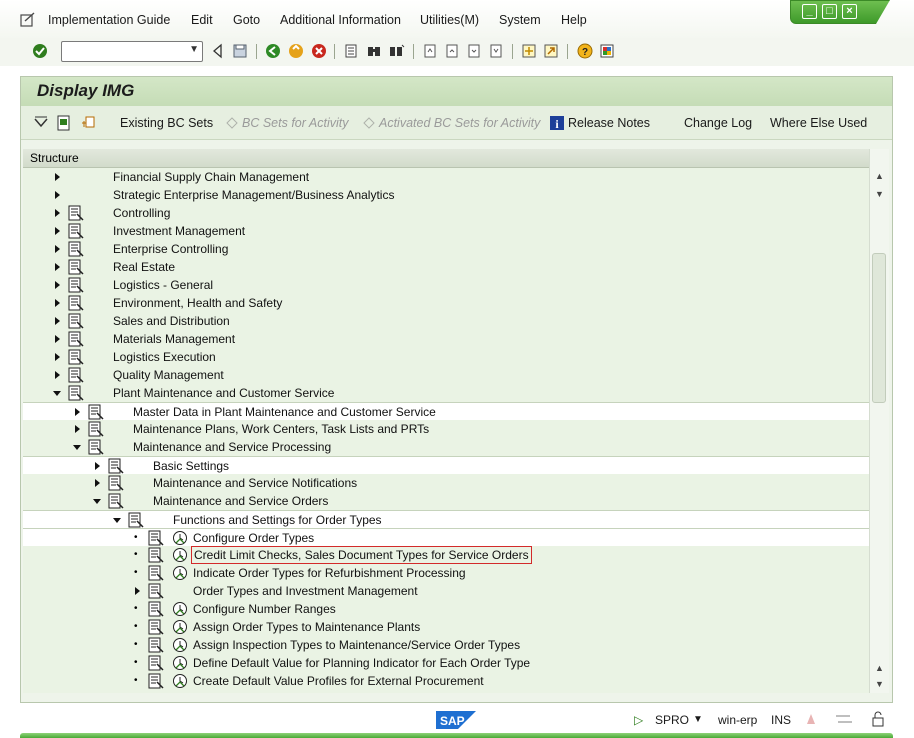  I want to click on enter-check-icon, so click(40, 51).